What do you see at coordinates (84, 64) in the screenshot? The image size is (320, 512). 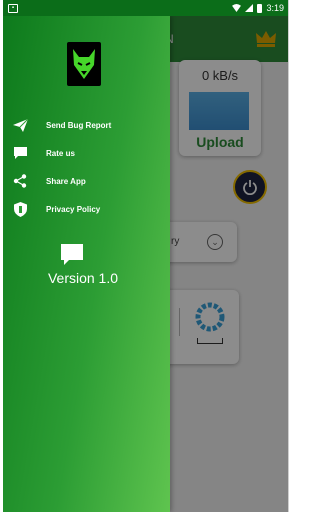 I see `wolf-logo-icon` at bounding box center [84, 64].